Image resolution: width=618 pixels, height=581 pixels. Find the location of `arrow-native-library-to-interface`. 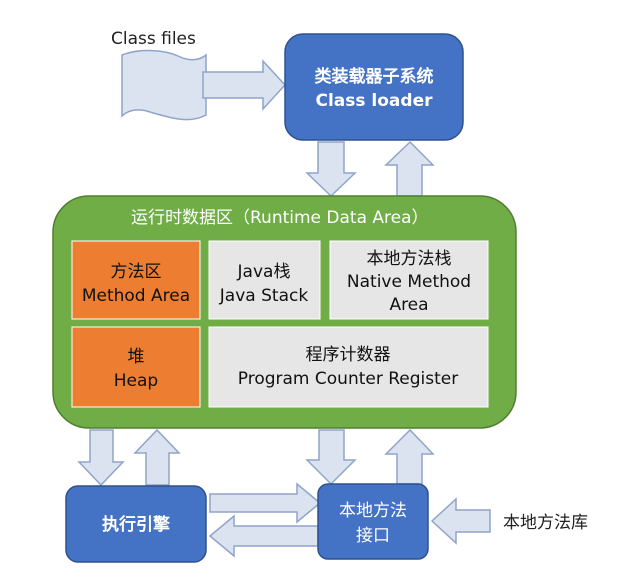

arrow-native-library-to-interface is located at coordinates (460, 521).